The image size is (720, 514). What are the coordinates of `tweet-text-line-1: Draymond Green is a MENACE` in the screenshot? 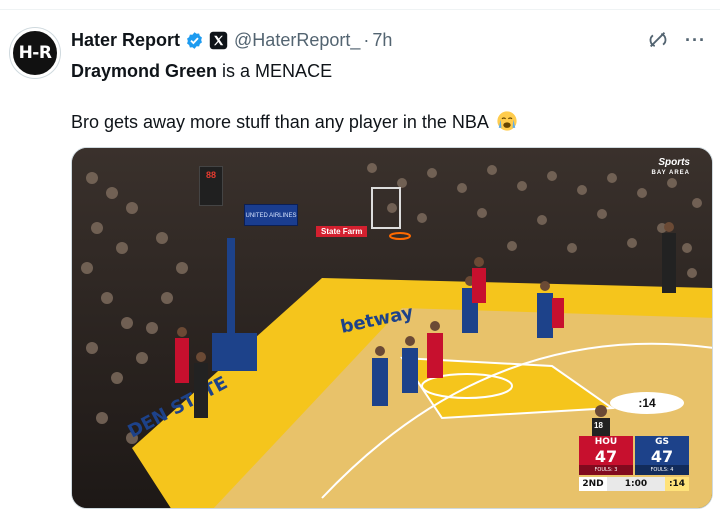 It's located at (201, 71).